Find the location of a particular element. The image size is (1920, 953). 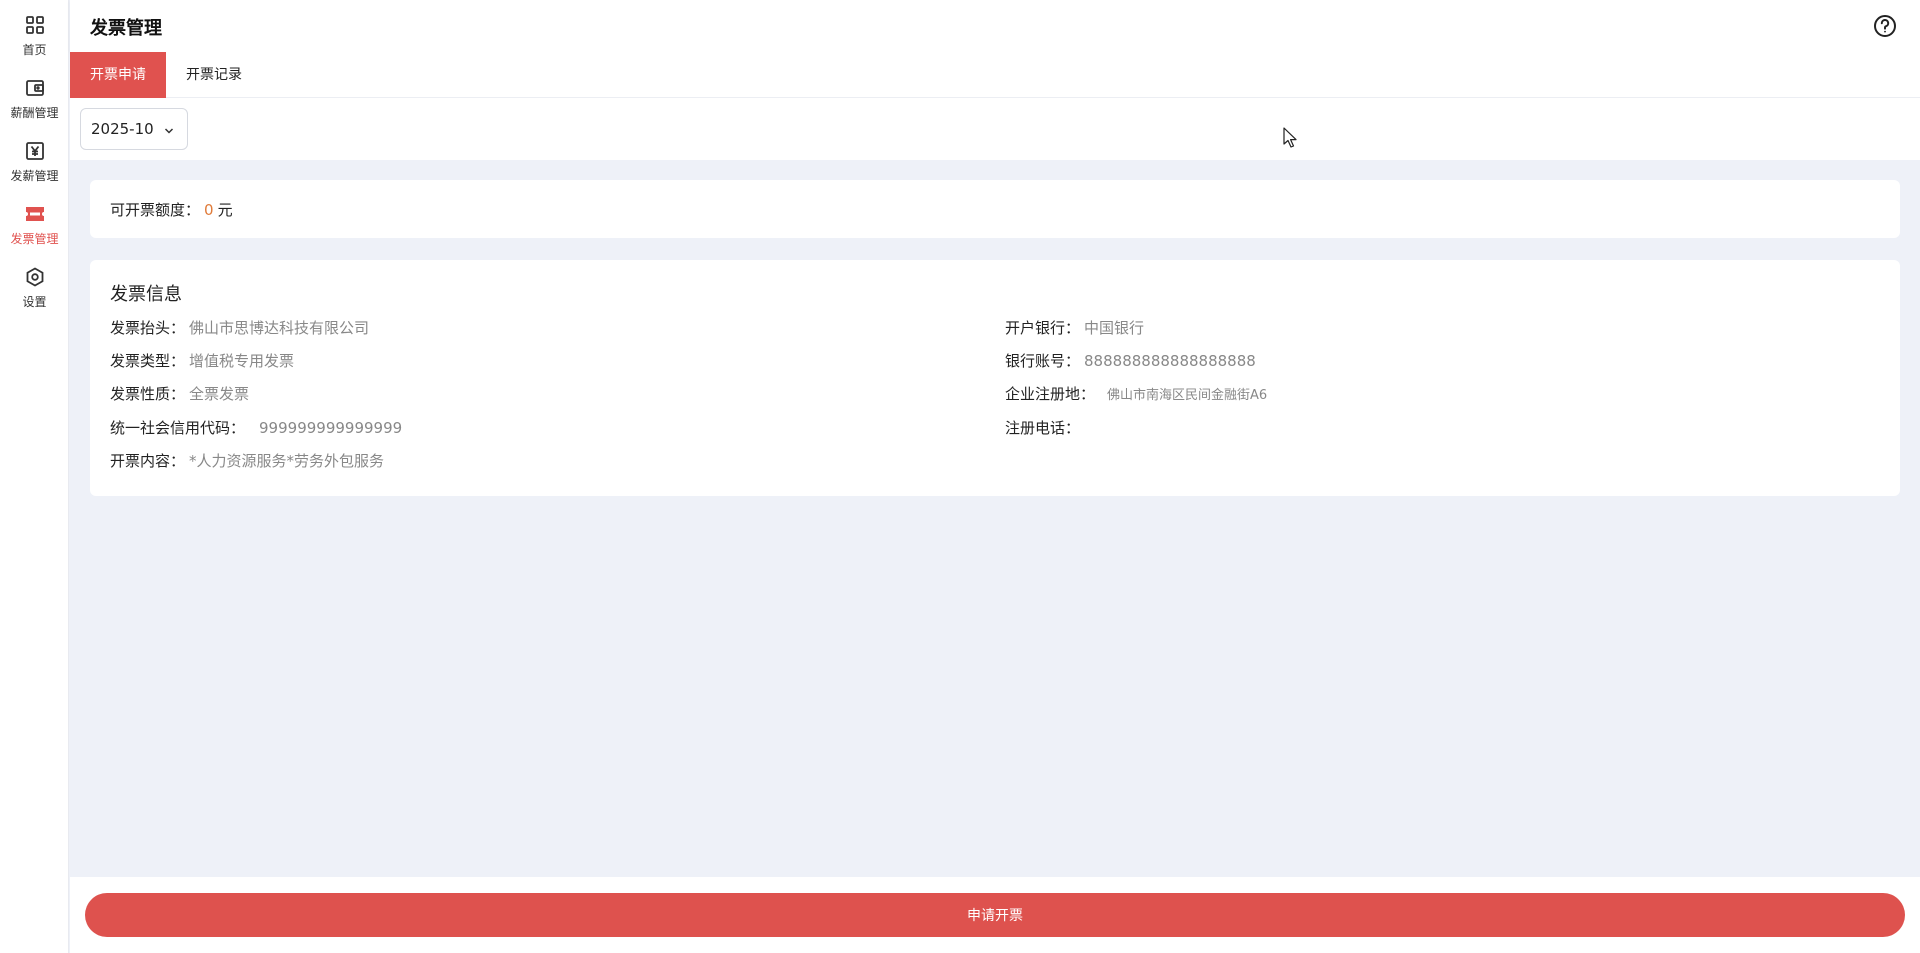

month-select: 2025-10 is located at coordinates (134, 129).